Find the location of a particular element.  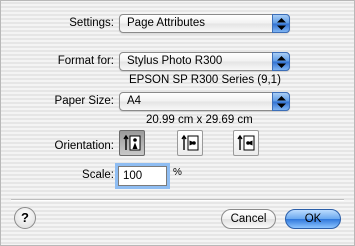

settings-label: Settings: is located at coordinates (91, 23).